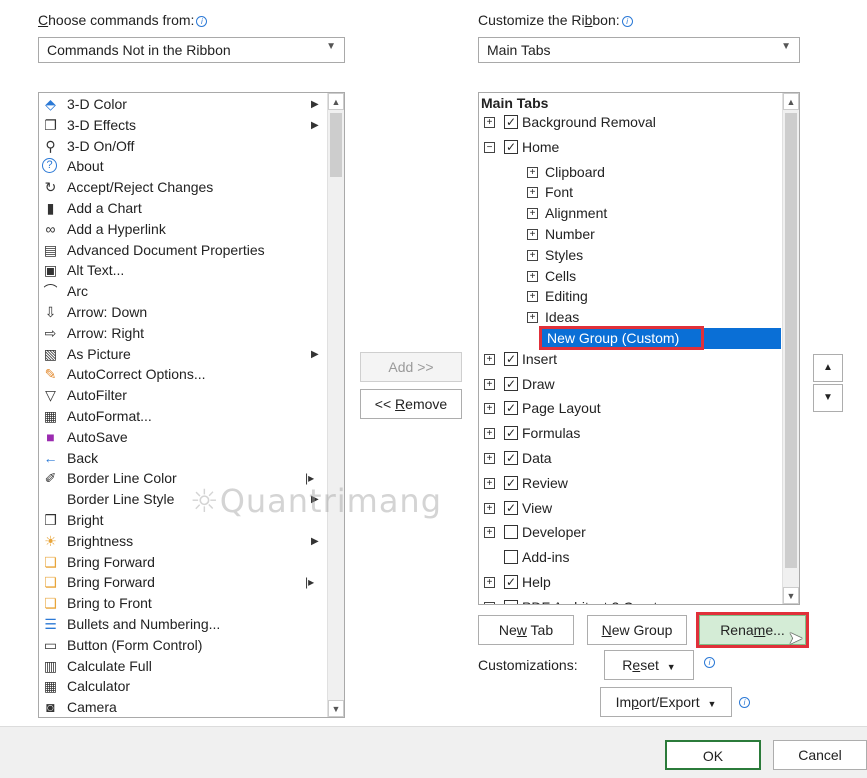 The height and width of the screenshot is (778, 867). I want to click on command-list-item: ❐ 3-D Effects ▶, so click(181, 125).